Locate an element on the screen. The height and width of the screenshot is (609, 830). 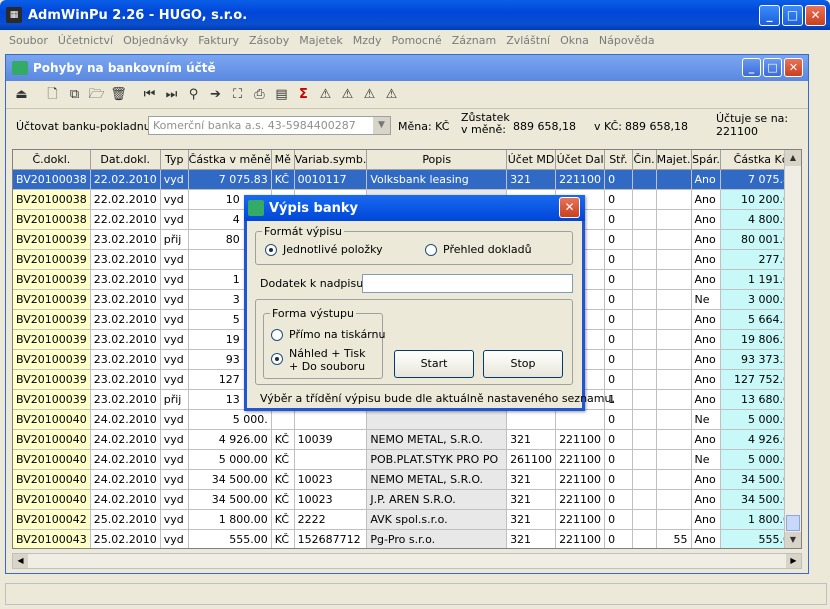
go-icon: ➔ is located at coordinates (215, 94).